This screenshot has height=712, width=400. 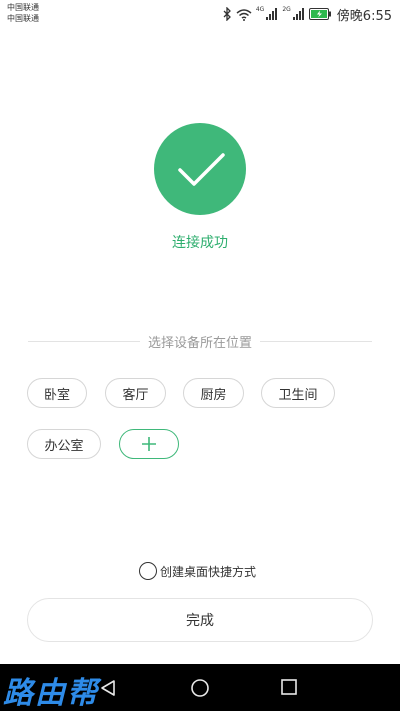 What do you see at coordinates (260, 9) in the screenshot?
I see `network-type-1: 4G` at bounding box center [260, 9].